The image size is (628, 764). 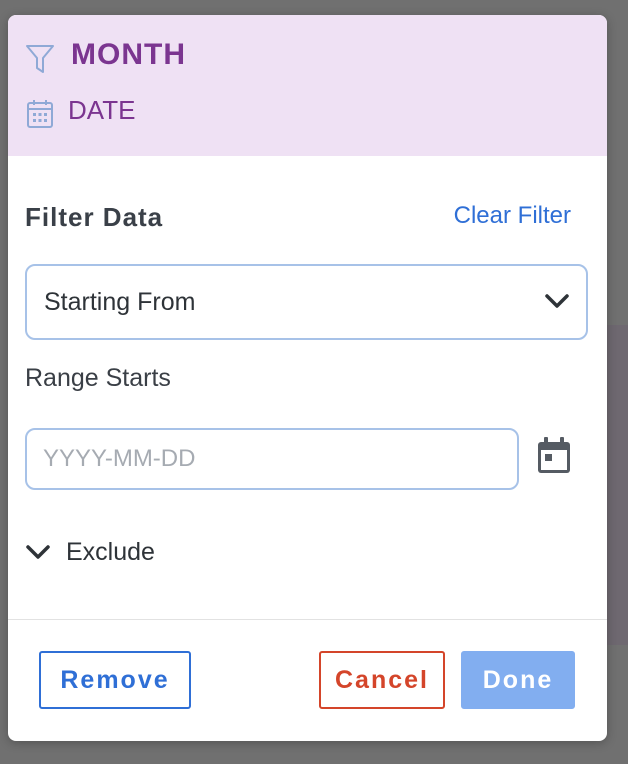 What do you see at coordinates (512, 216) in the screenshot?
I see `clear-filter-link: Clear Filter` at bounding box center [512, 216].